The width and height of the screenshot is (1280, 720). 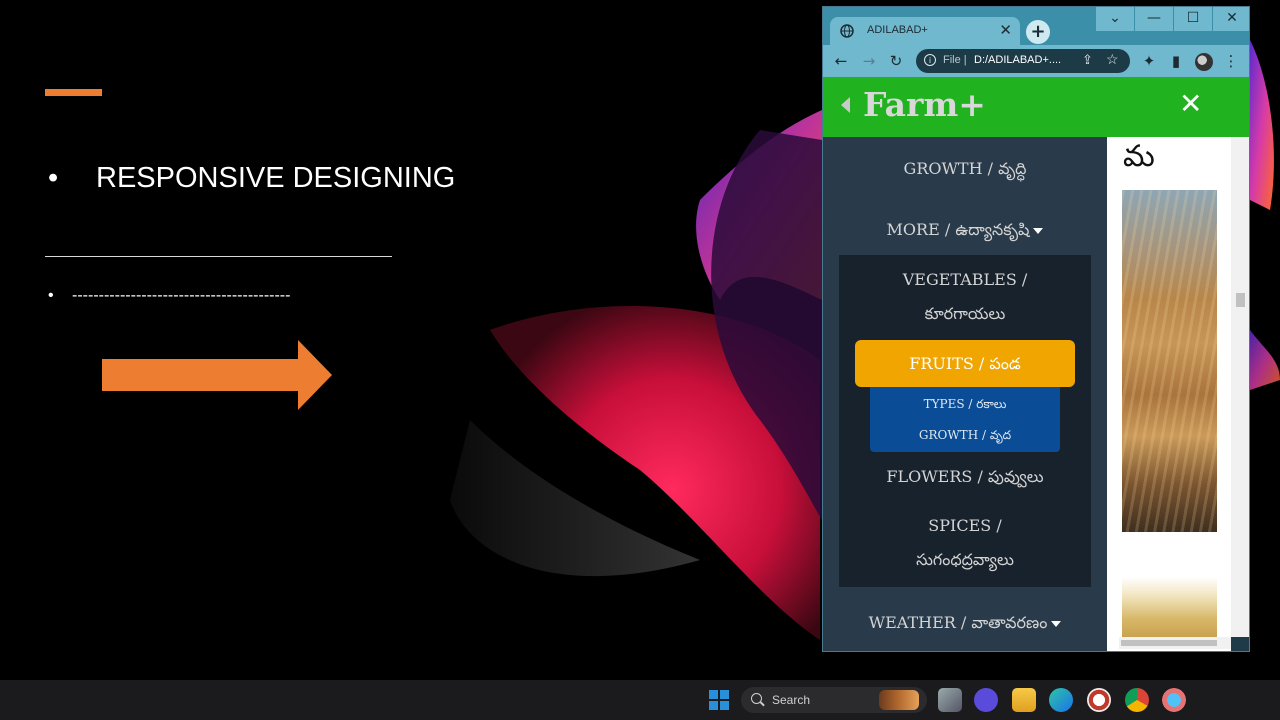 What do you see at coordinates (1231, 61) in the screenshot?
I see `menu-kebab-icon: ⋮` at bounding box center [1231, 61].